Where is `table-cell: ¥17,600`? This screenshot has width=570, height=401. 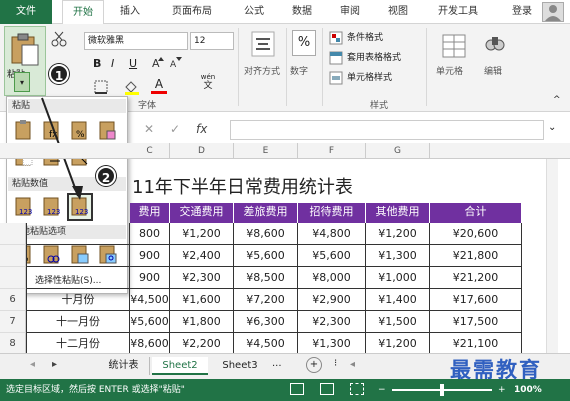
table-cell: ¥17,600 is located at coordinates (476, 300).